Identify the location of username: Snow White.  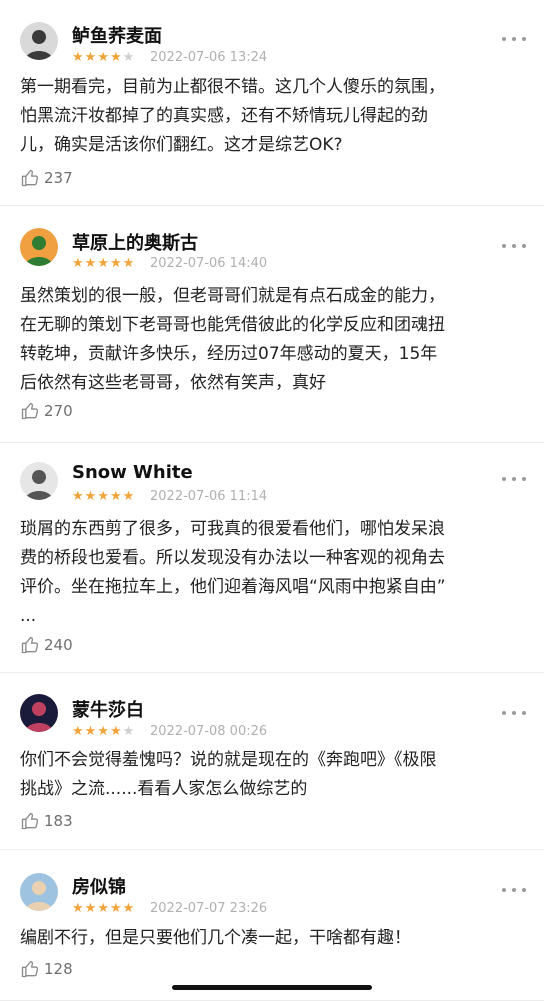
(132, 472).